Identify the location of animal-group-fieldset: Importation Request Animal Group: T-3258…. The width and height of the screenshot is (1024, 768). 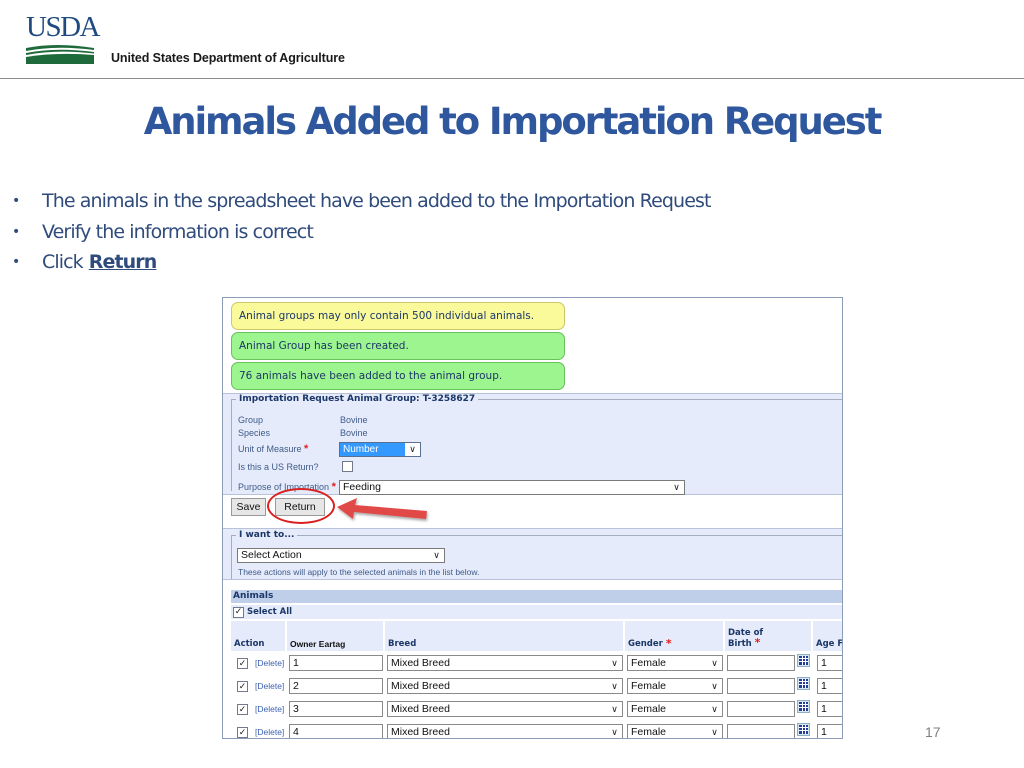
(536, 444).